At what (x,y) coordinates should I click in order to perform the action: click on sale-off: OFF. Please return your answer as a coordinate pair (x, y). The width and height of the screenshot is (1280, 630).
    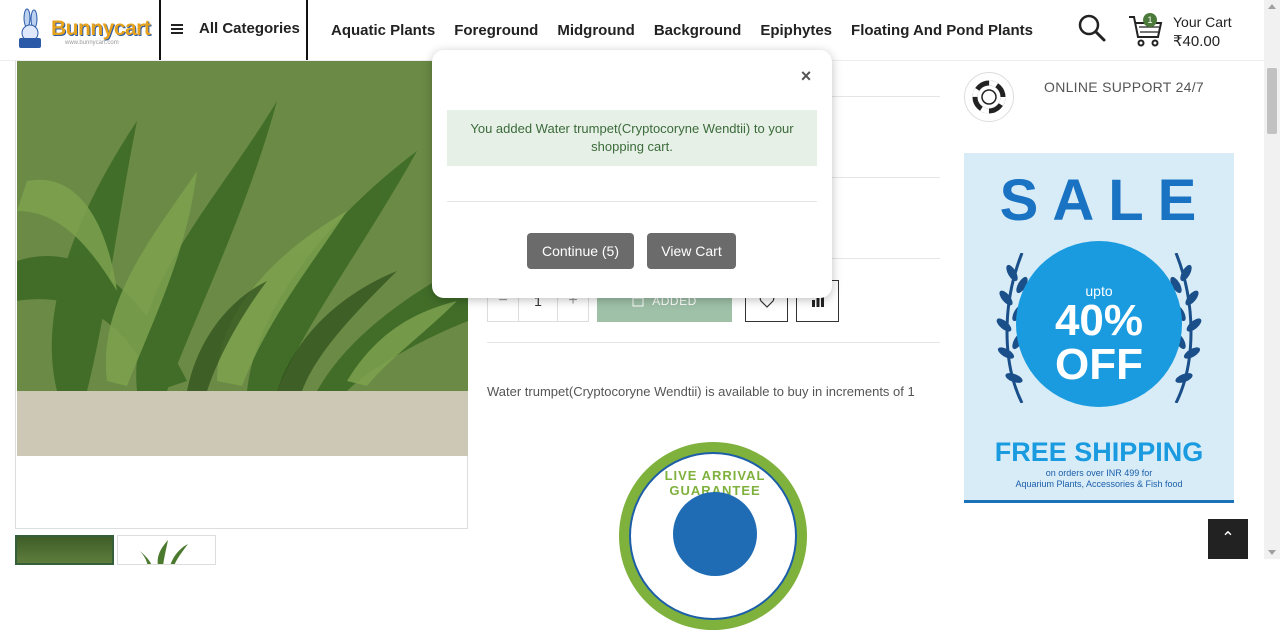
    Looking at the image, I should click on (1099, 364).